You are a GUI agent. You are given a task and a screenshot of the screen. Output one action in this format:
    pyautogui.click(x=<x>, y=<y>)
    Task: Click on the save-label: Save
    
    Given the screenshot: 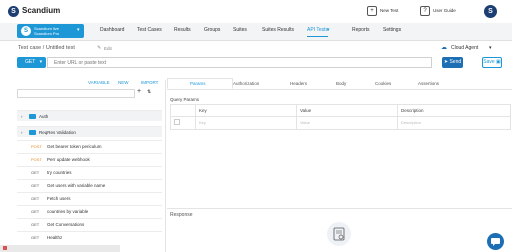 What is the action you would take?
    pyautogui.click(x=489, y=62)
    